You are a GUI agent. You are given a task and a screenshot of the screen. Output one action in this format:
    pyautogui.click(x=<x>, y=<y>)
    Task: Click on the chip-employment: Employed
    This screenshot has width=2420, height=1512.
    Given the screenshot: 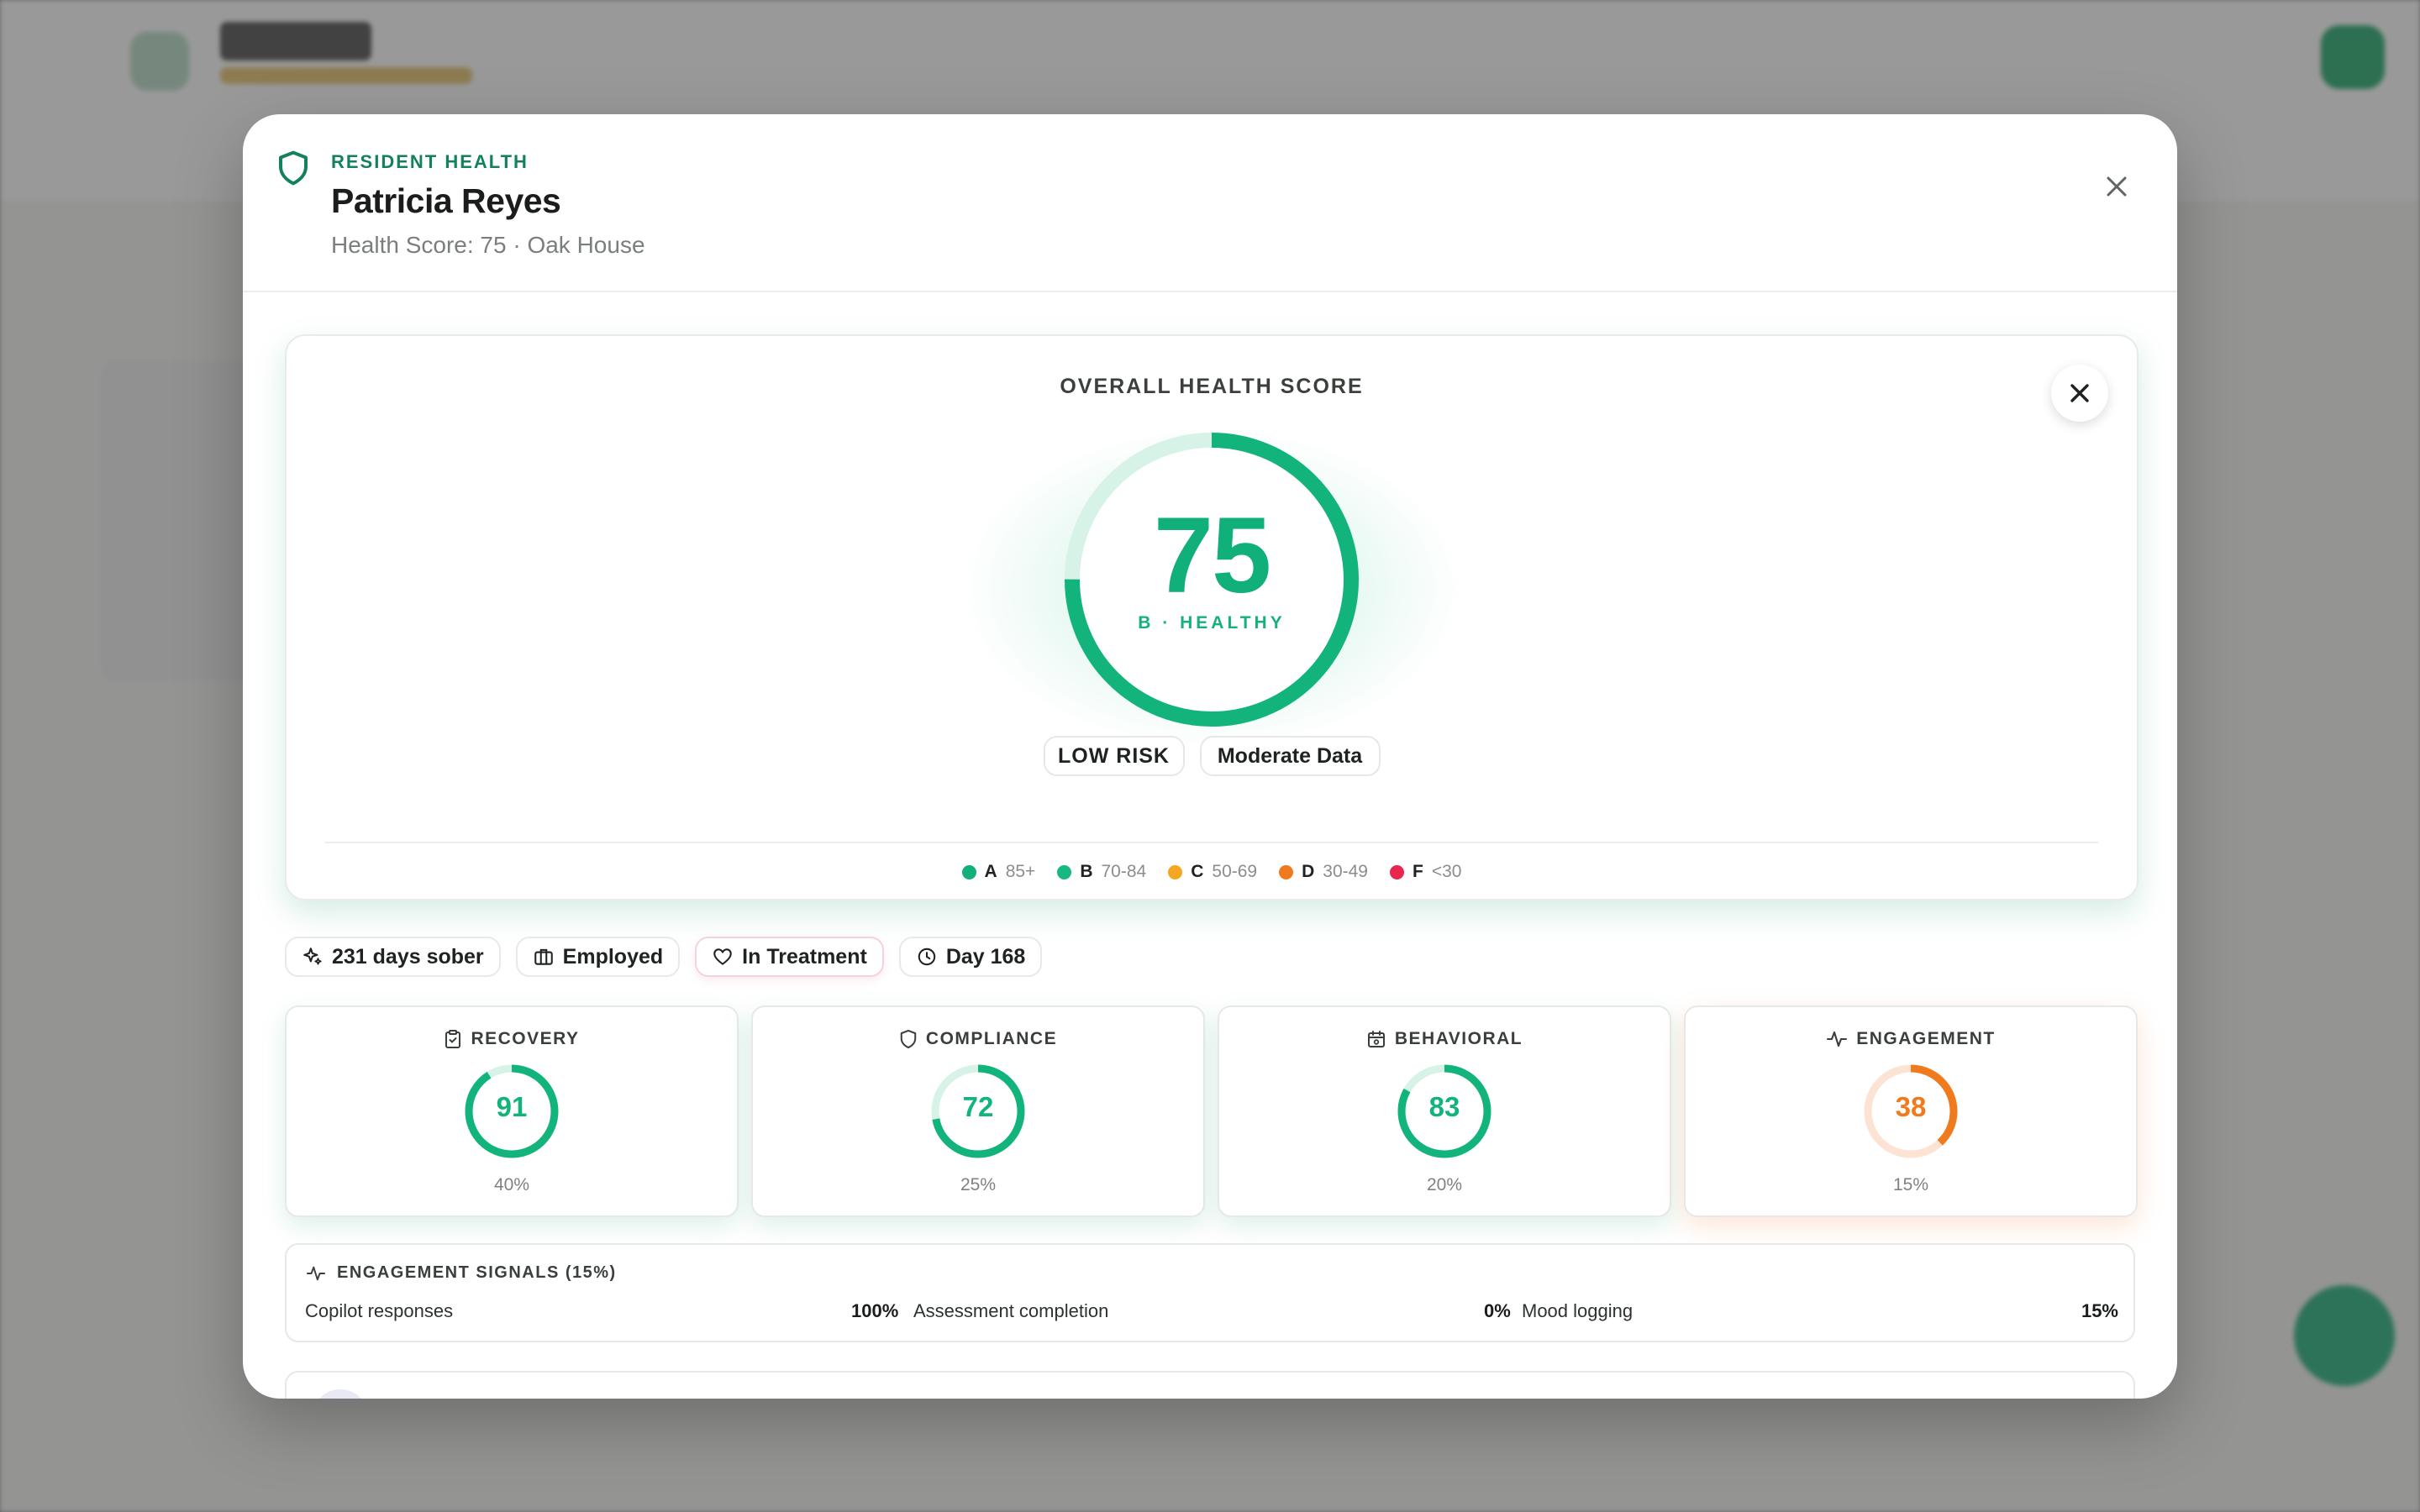 What is the action you would take?
    pyautogui.click(x=598, y=957)
    